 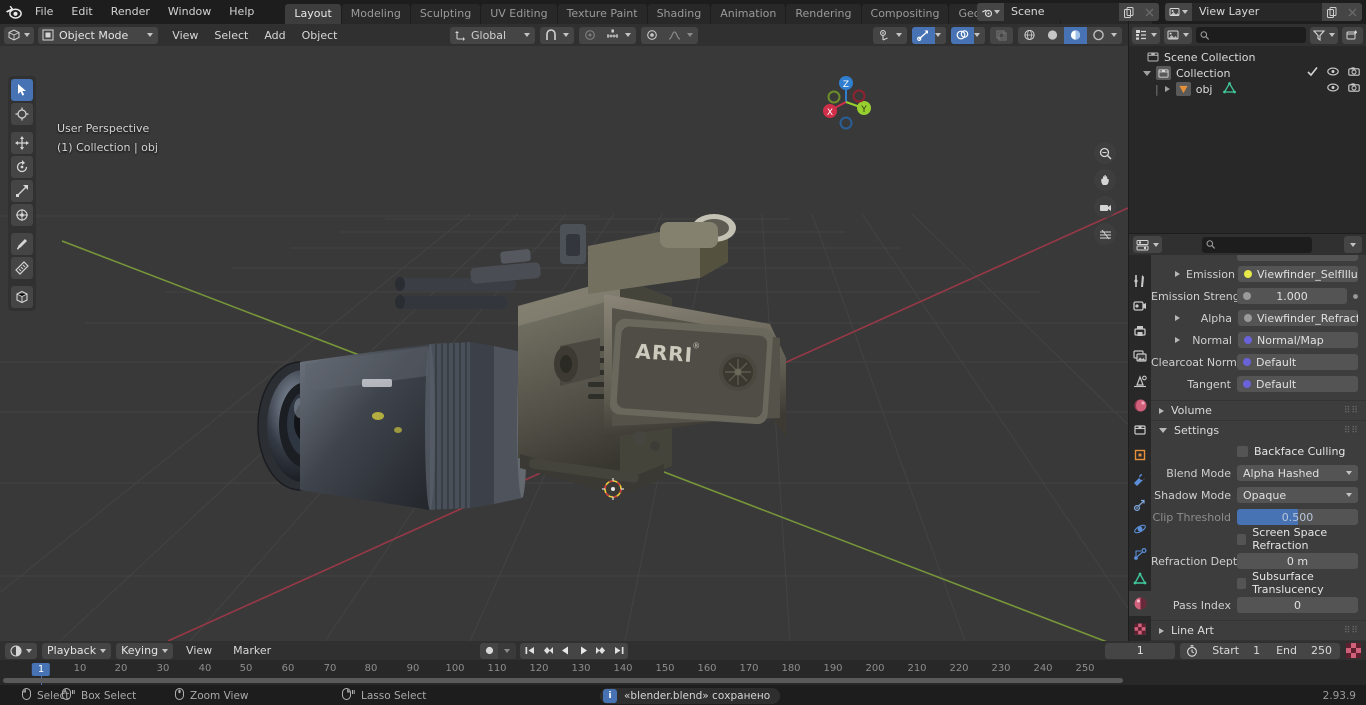 What do you see at coordinates (1332, 12) in the screenshot?
I see `view-layer-new-button` at bounding box center [1332, 12].